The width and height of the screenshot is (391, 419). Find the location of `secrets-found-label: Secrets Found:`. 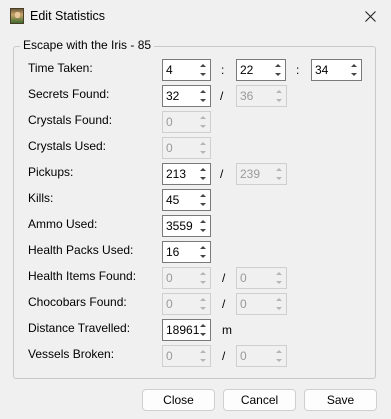

secrets-found-label: Secrets Found: is located at coordinates (69, 94).